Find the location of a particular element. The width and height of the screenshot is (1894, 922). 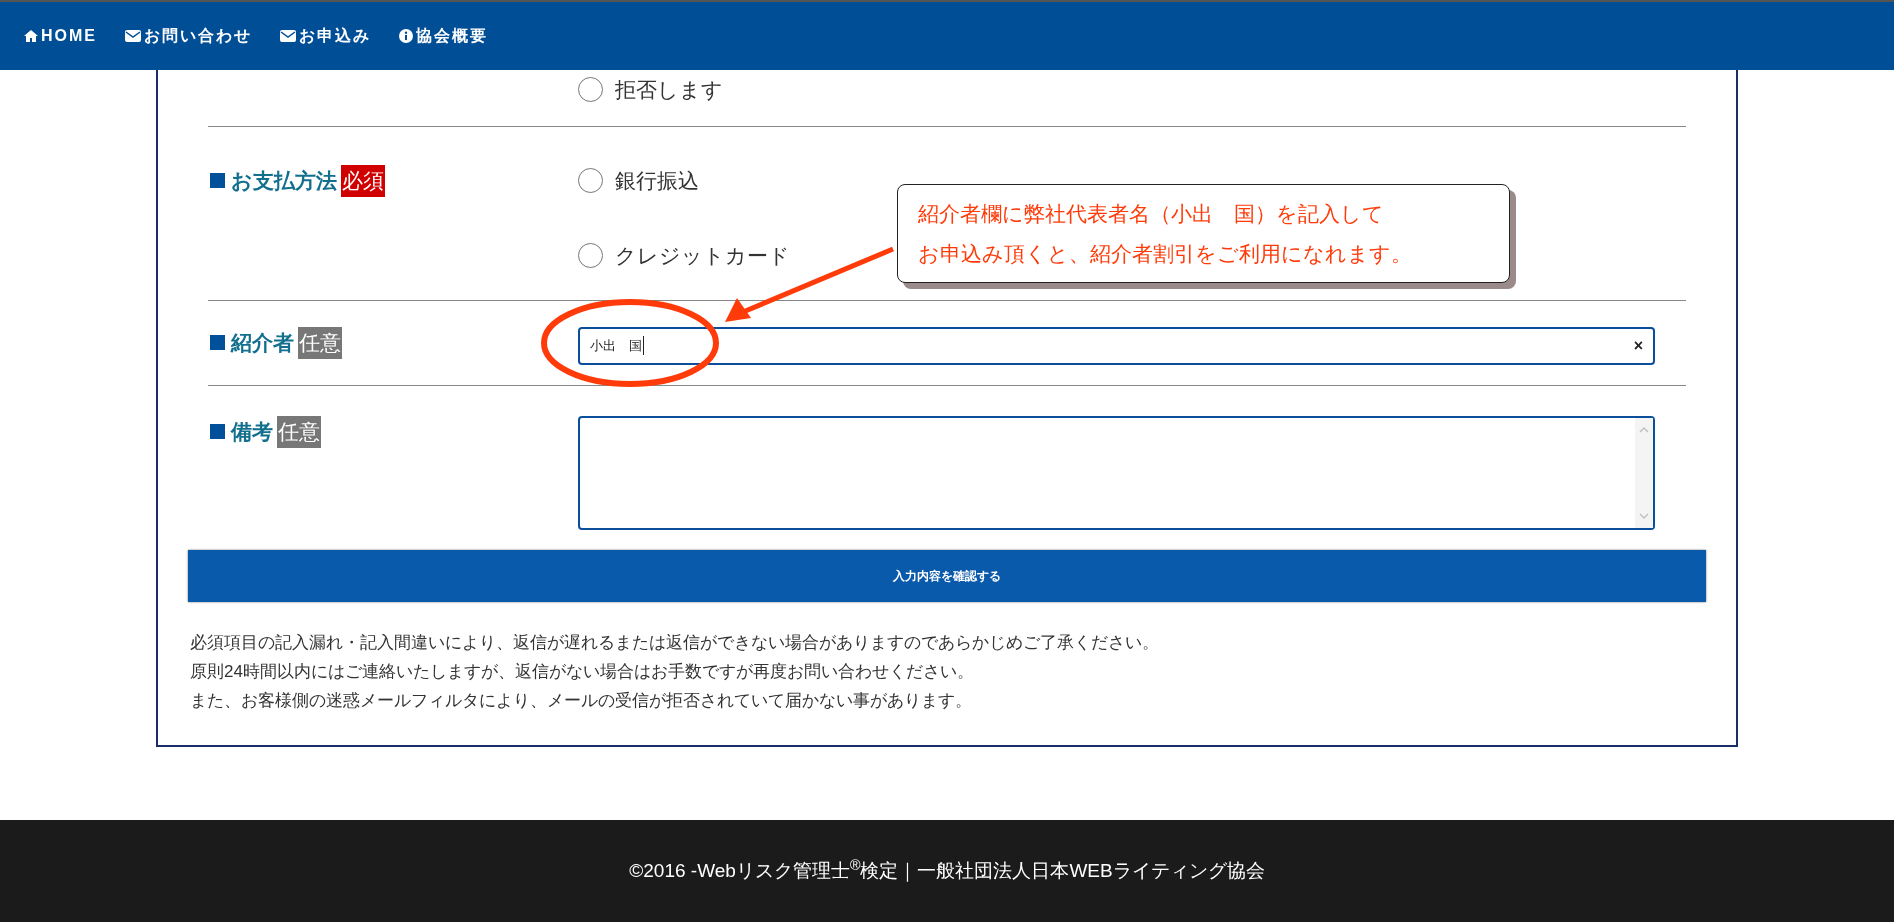

field-label: 紹介者 is located at coordinates (262, 342).